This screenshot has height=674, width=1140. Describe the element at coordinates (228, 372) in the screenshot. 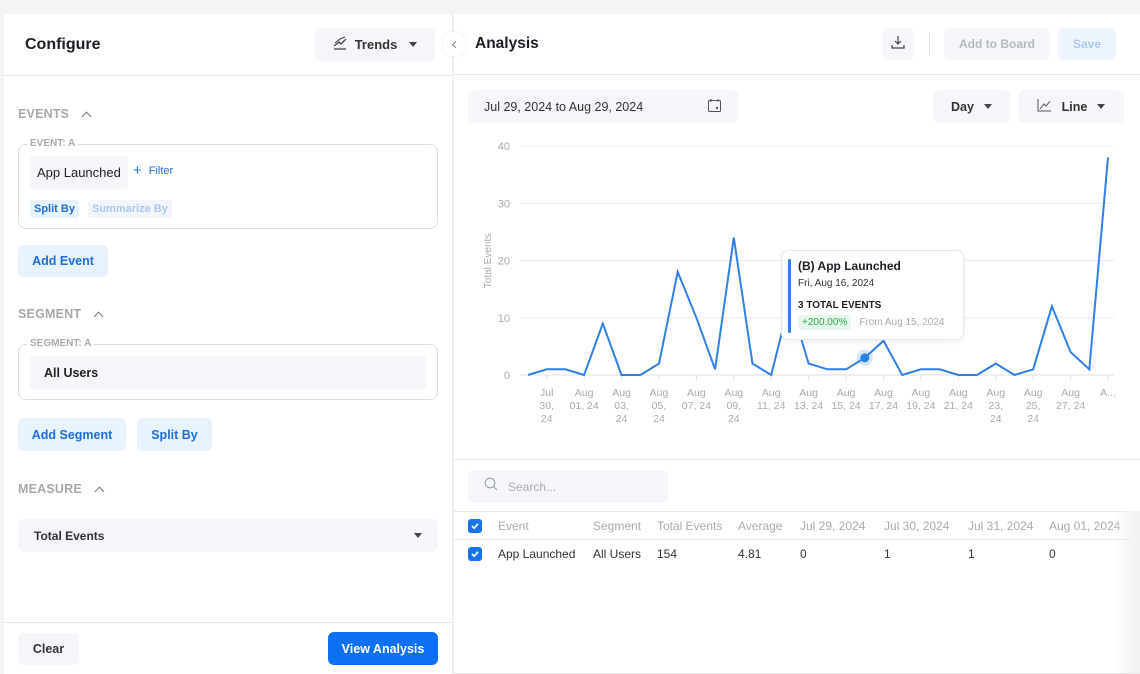

I see `segment-value: All Users` at that location.